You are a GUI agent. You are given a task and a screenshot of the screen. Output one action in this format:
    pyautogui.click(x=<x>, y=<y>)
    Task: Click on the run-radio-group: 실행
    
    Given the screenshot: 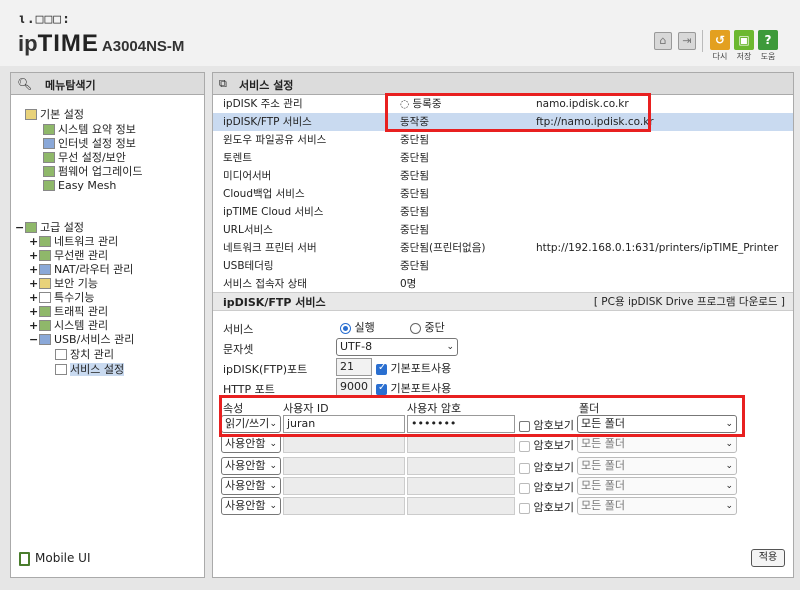 What is the action you would take?
    pyautogui.click(x=357, y=327)
    